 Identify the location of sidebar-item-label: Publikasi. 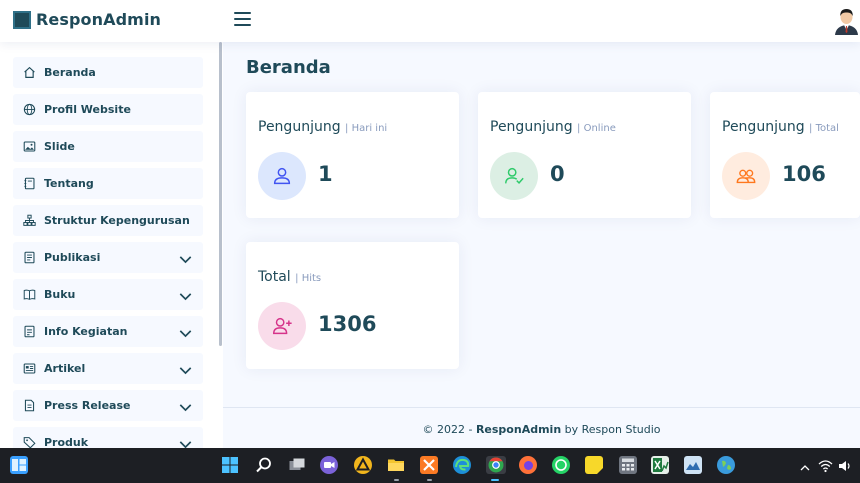
(72, 257).